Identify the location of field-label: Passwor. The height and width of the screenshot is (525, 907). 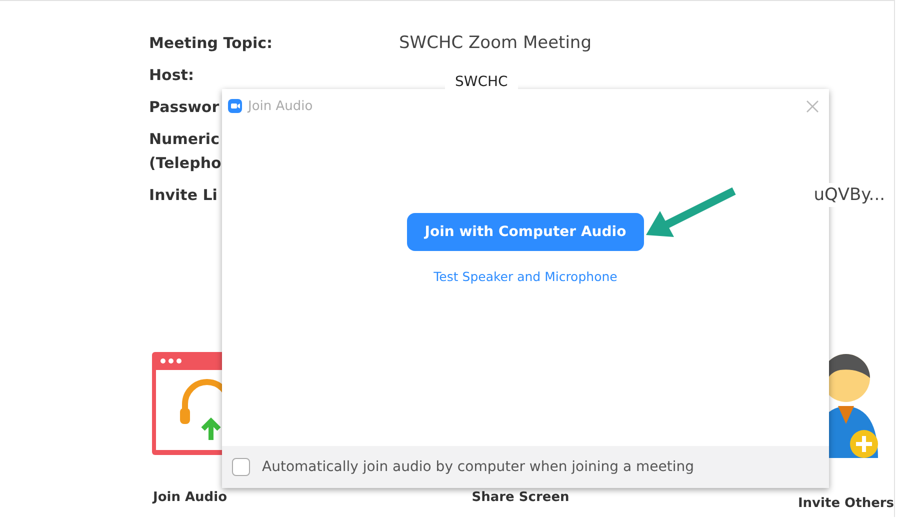
(184, 107).